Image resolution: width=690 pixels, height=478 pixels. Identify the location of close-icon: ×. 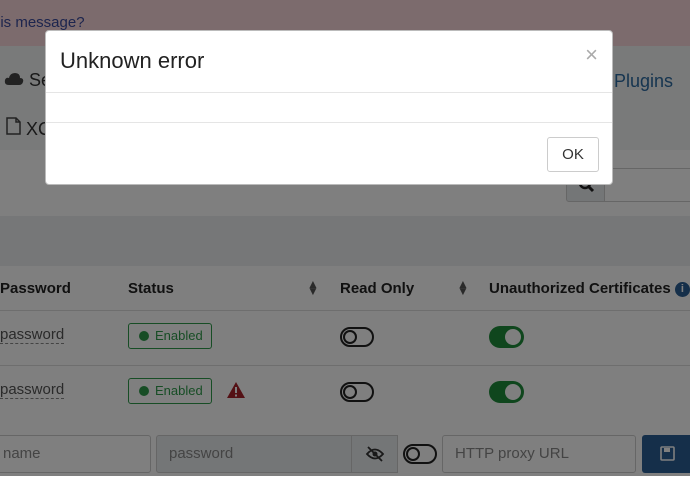
(591, 55).